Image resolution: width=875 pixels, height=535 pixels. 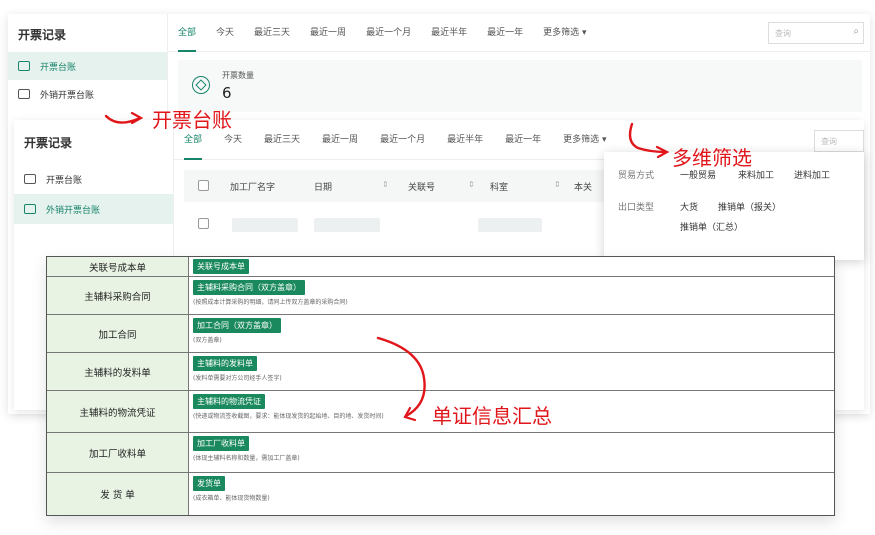 I want to click on doc-tag: 发货单, so click(x=209, y=483).